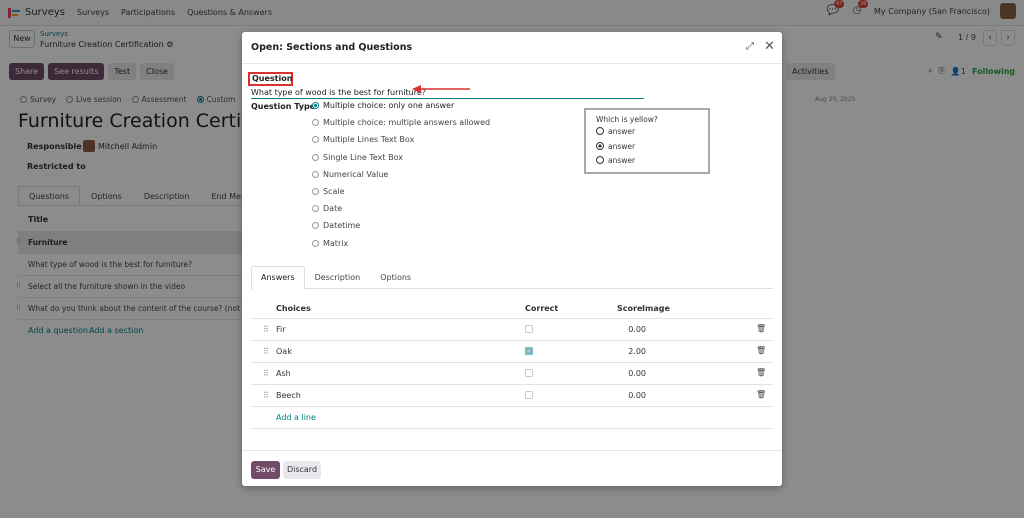 Image resolution: width=1024 pixels, height=518 pixels. Describe the element at coordinates (270, 79) in the screenshot. I see `question-label: Question` at that location.